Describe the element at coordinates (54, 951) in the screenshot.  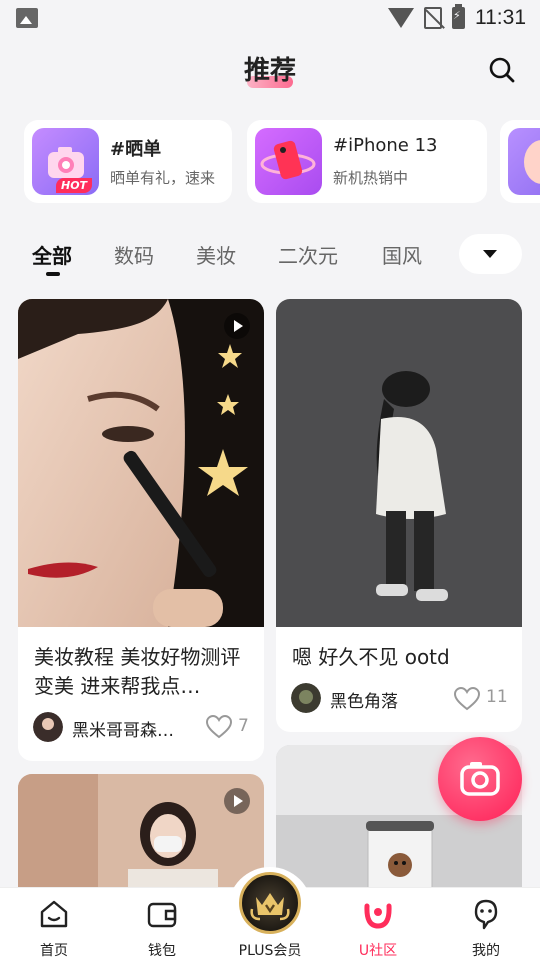
I see `nav-label: 首页` at that location.